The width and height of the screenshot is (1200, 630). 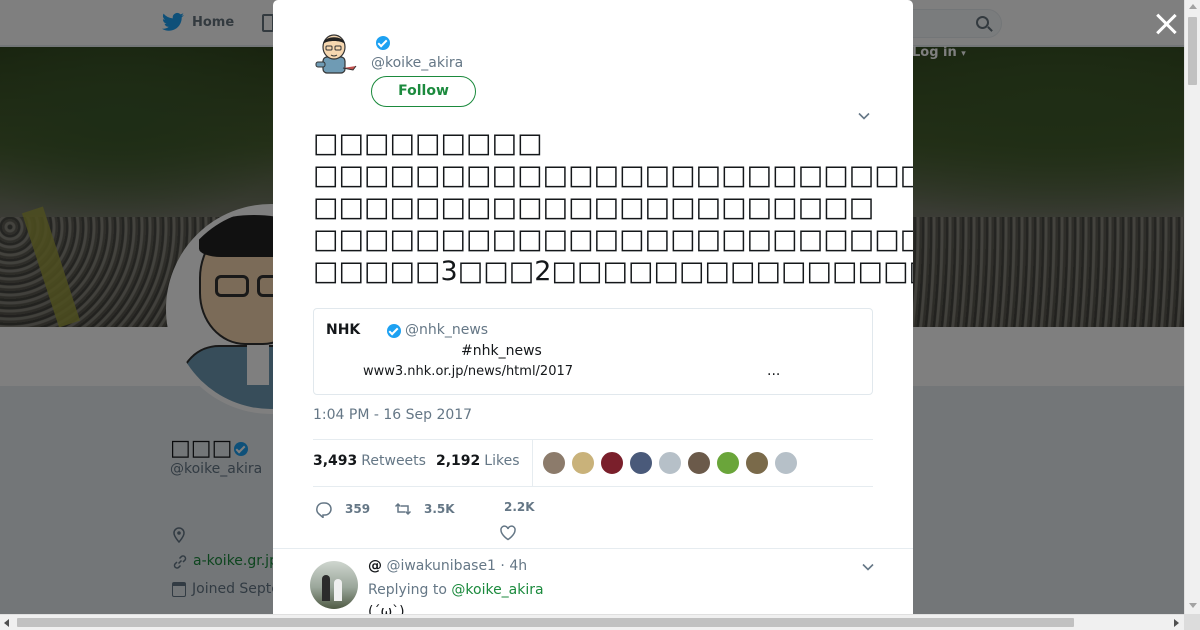 What do you see at coordinates (428, 143) in the screenshot?
I see `tweet-text-line: □□□□□□□□□` at bounding box center [428, 143].